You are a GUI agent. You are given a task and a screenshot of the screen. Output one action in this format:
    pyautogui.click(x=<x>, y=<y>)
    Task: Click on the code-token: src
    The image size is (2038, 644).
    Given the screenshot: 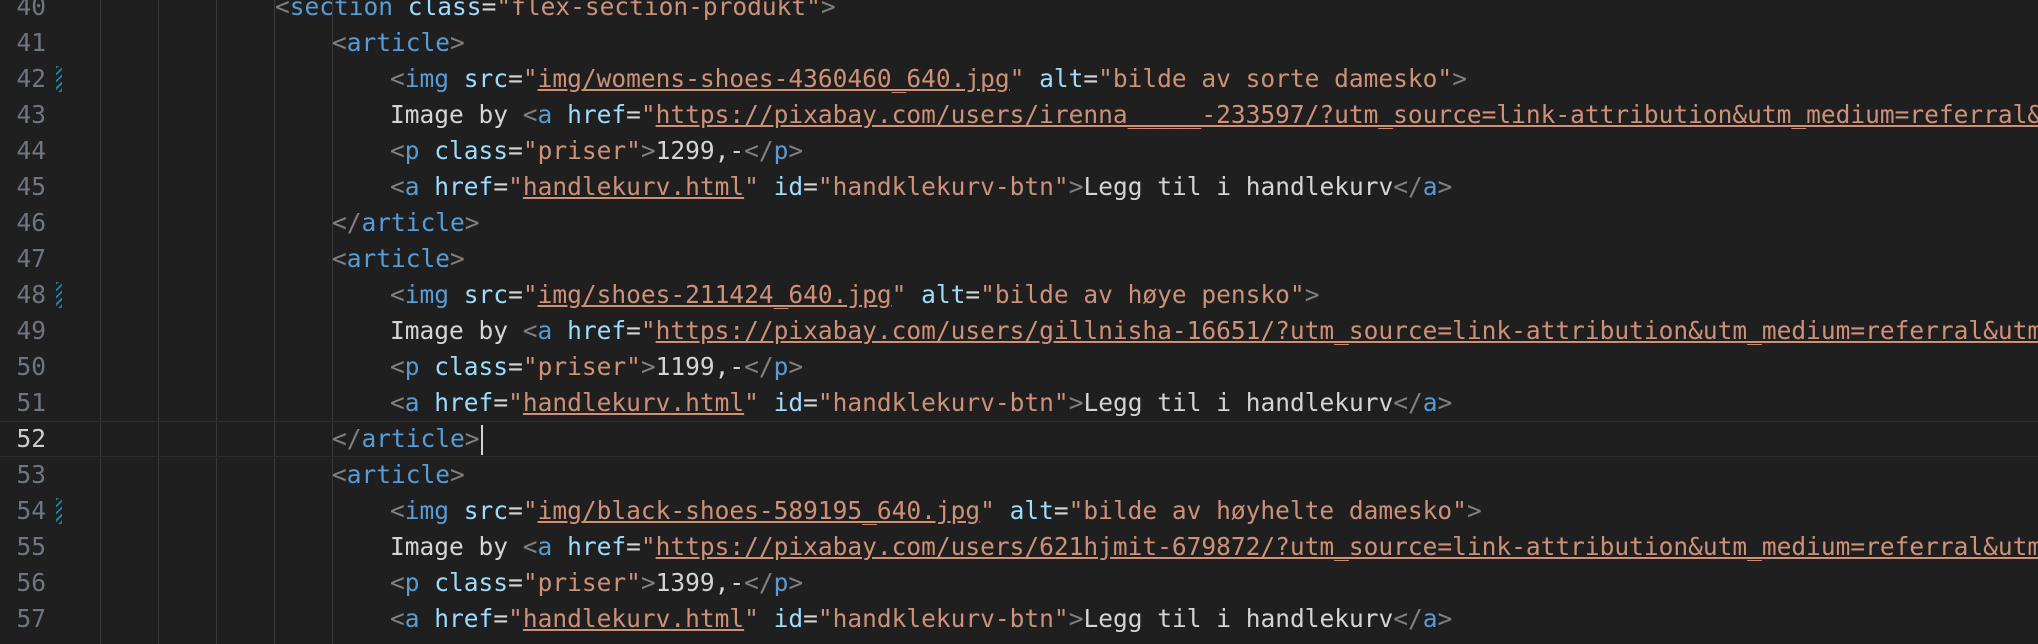 What is the action you would take?
    pyautogui.click(x=486, y=294)
    